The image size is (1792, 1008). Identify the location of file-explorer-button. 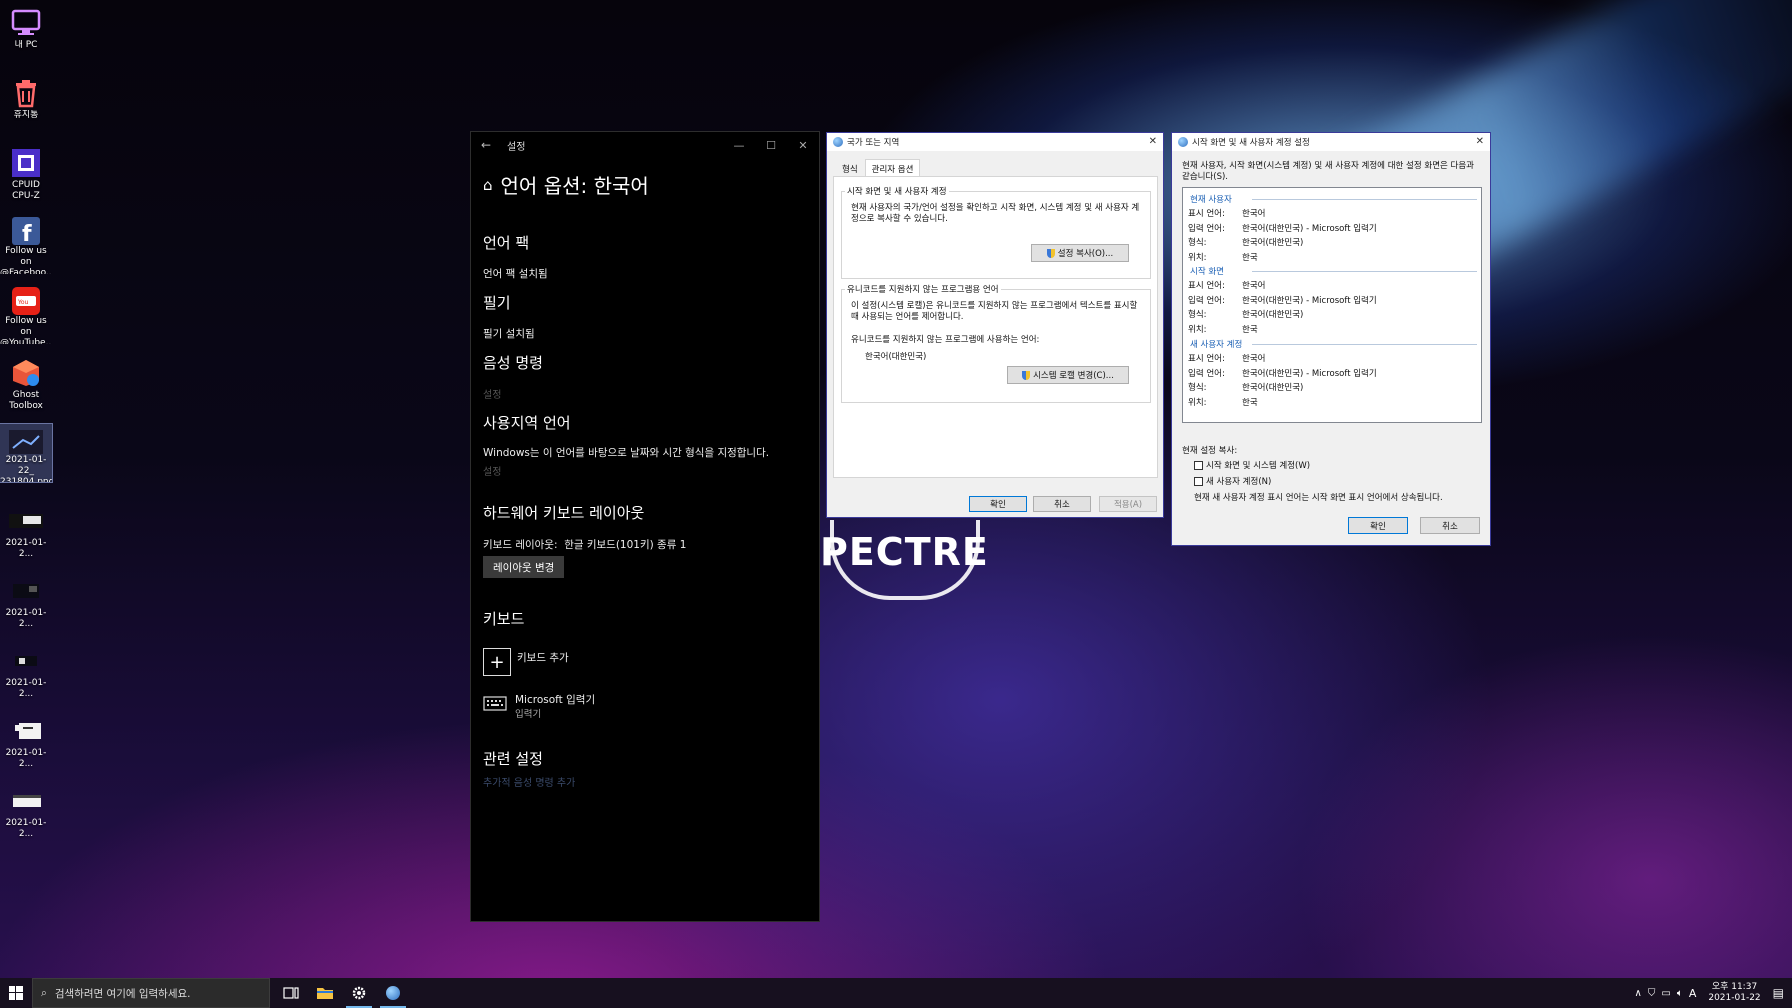
(325, 993).